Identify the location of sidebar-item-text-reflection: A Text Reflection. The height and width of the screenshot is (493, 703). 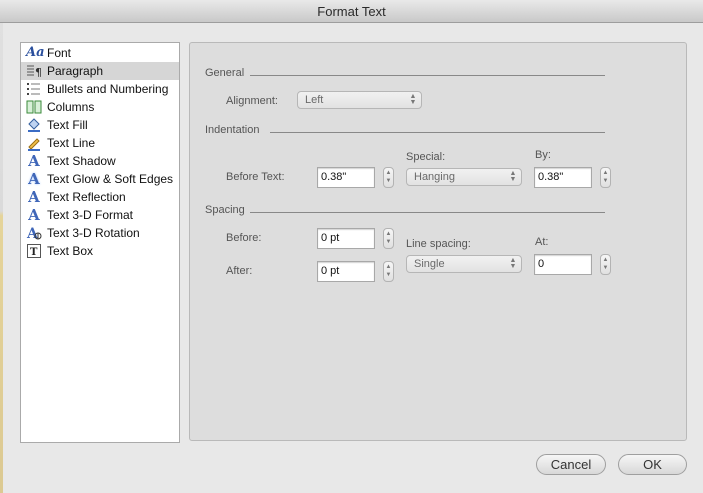
(100, 197).